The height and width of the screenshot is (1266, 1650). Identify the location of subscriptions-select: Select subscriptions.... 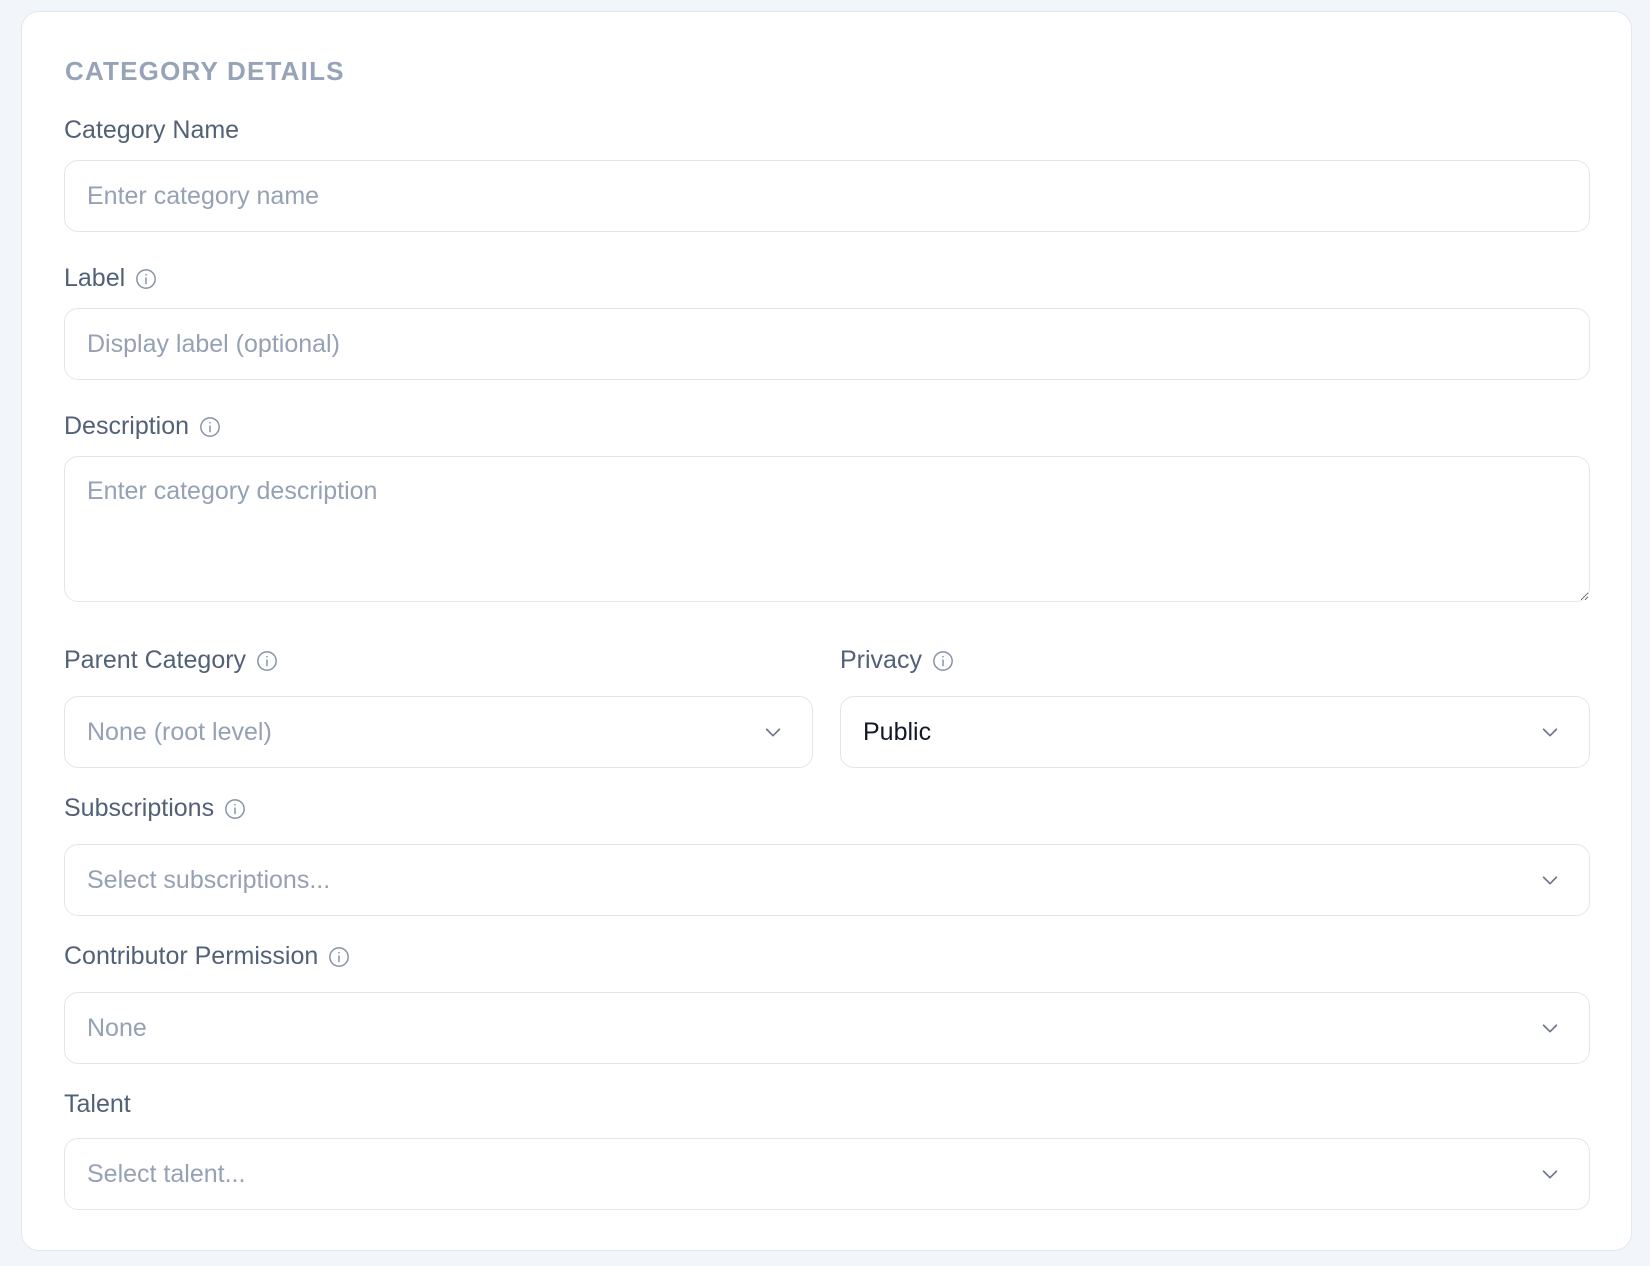
(827, 880).